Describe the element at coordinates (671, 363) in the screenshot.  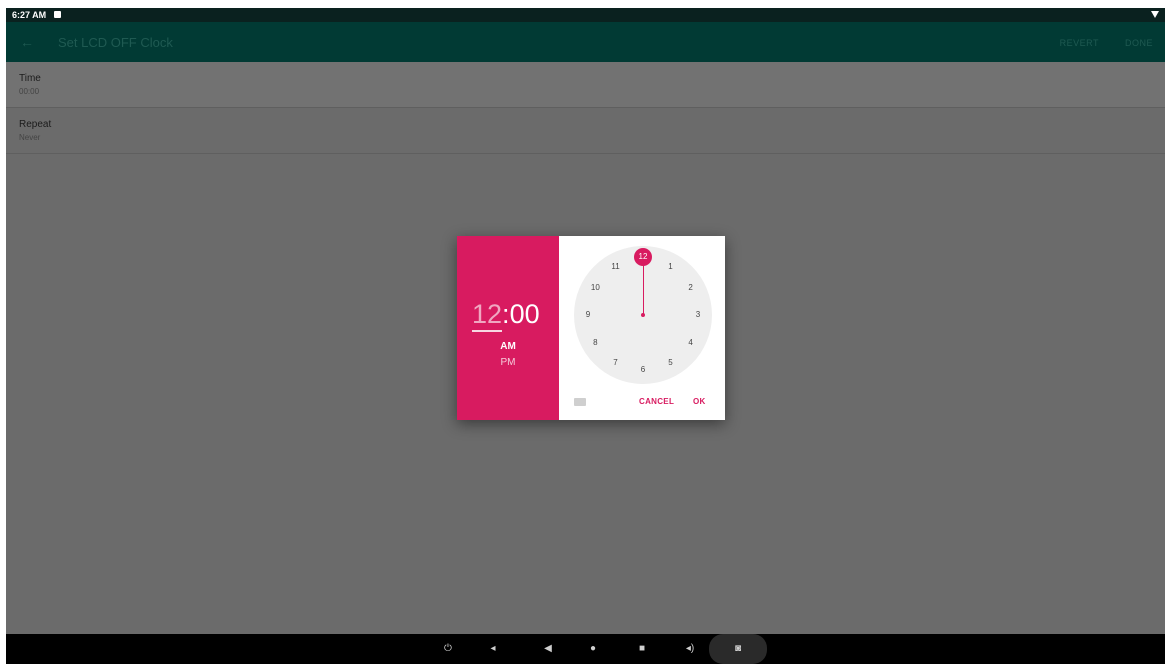
I see `clock-number-5: 5` at that location.